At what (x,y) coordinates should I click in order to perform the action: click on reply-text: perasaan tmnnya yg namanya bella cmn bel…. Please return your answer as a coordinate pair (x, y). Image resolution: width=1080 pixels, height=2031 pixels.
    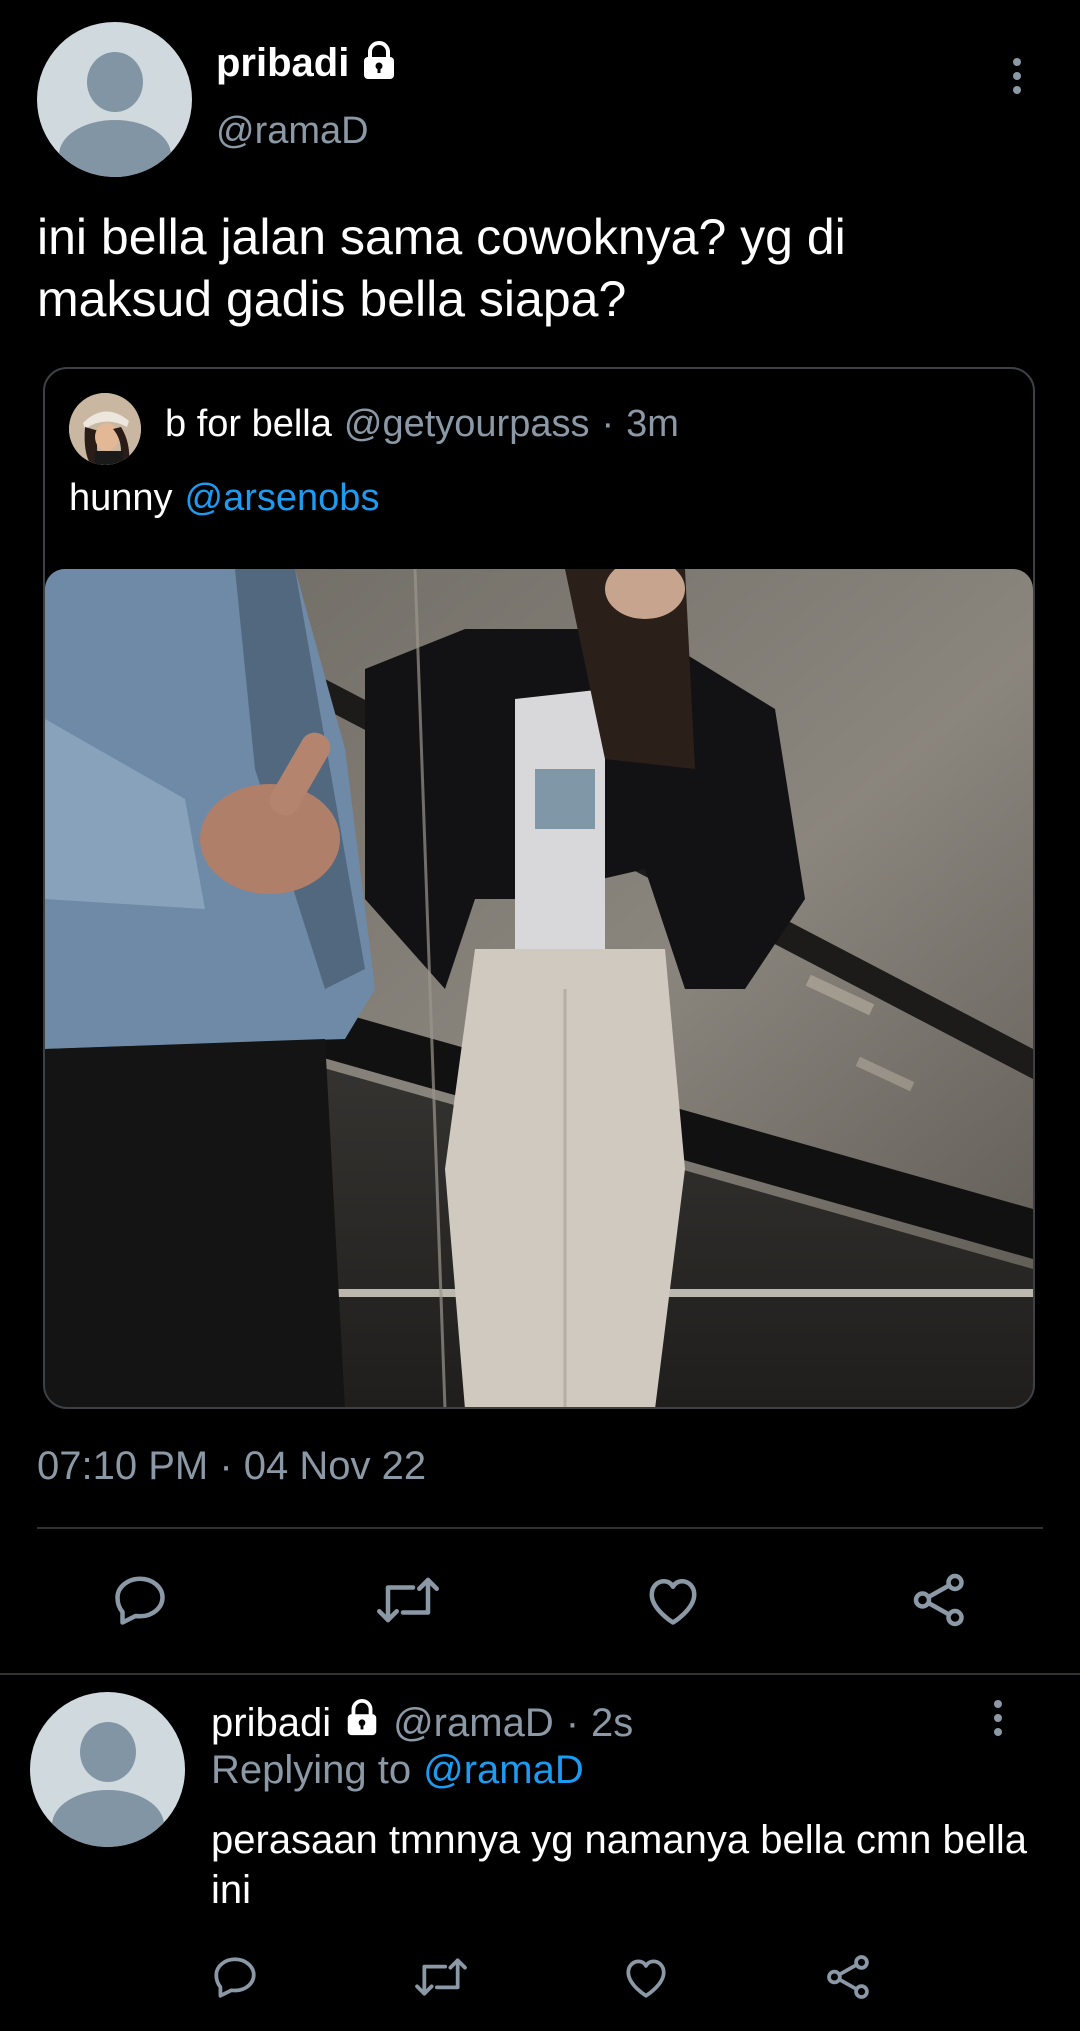
    Looking at the image, I should click on (619, 1865).